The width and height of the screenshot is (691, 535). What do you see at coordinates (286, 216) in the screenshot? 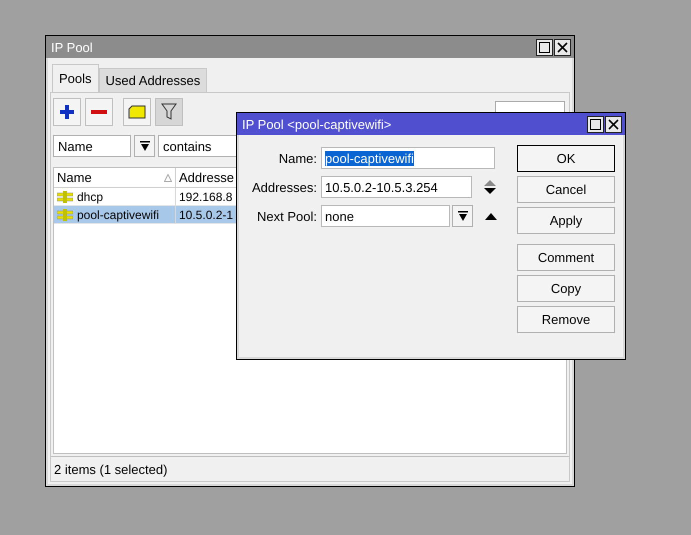
I see `field-label: Next Pool:` at bounding box center [286, 216].